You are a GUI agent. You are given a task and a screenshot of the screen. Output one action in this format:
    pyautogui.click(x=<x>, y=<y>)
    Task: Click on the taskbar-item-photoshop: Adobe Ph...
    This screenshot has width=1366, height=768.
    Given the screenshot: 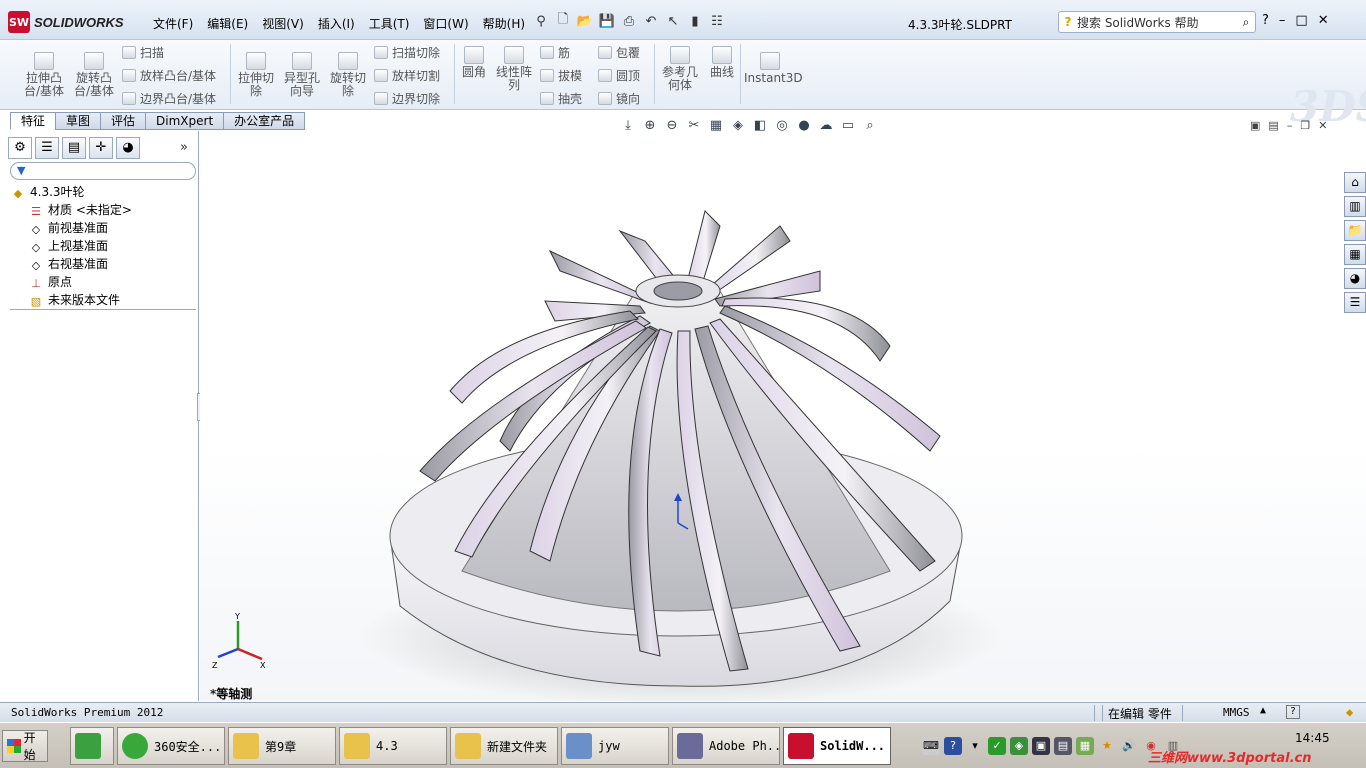 What is the action you would take?
    pyautogui.click(x=726, y=746)
    